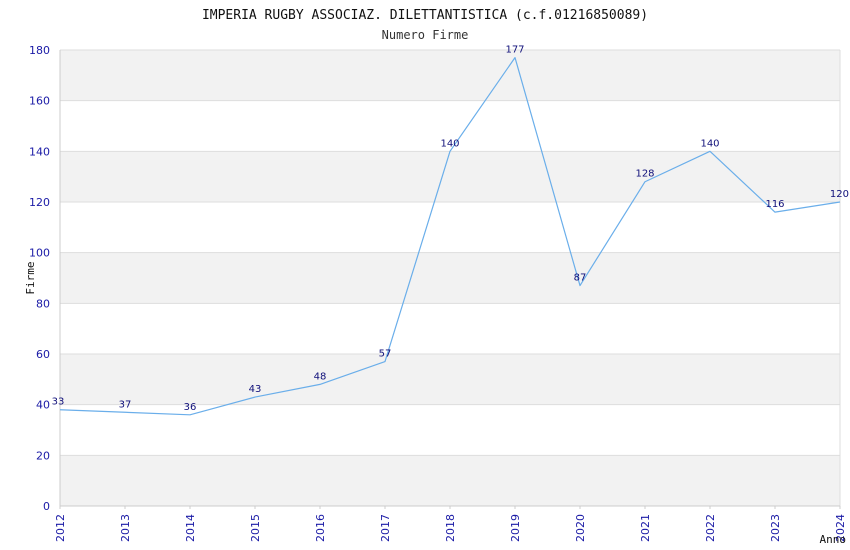 The width and height of the screenshot is (850, 550). Describe the element at coordinates (774, 204) in the screenshot. I see `data-label: 116` at that location.